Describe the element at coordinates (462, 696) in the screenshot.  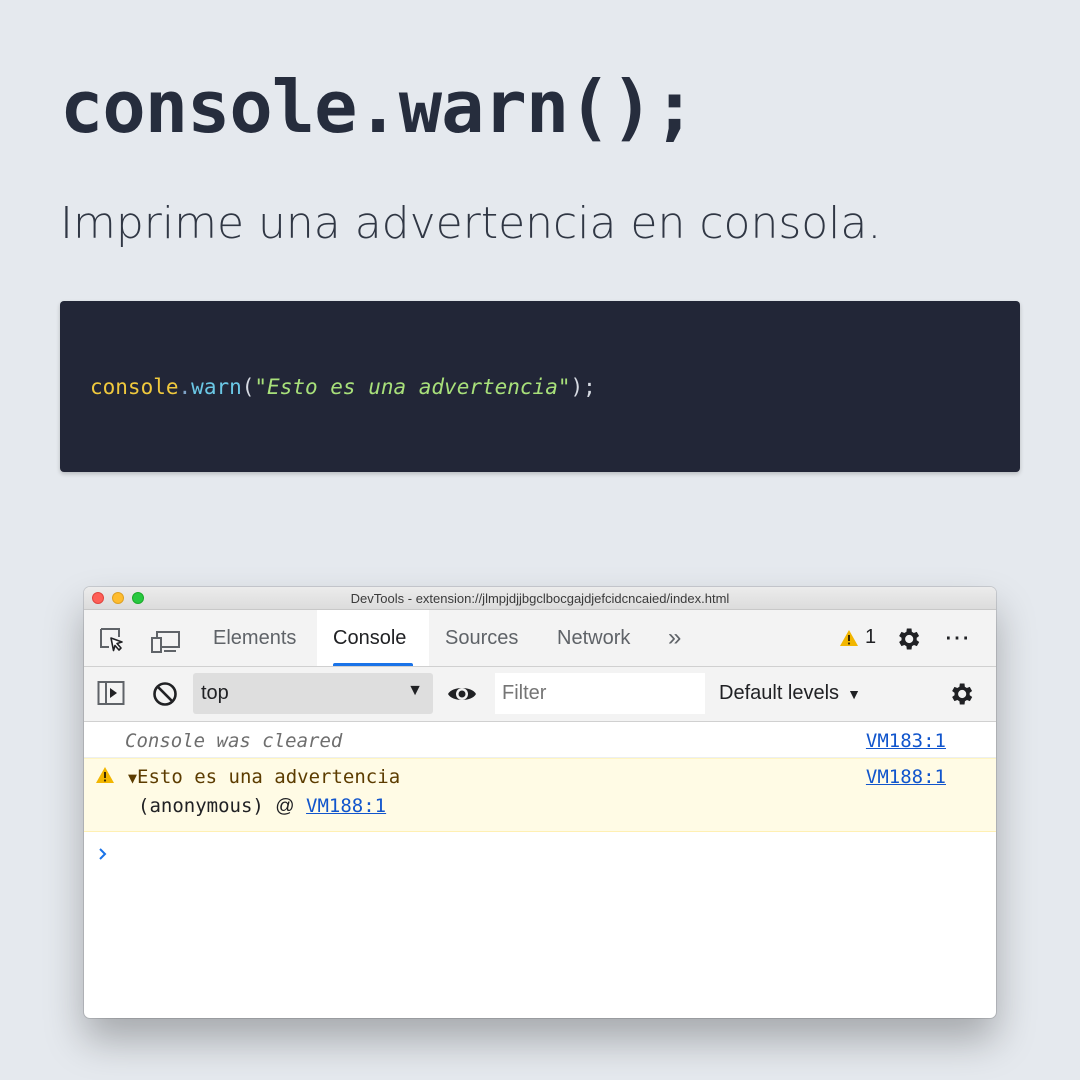
I see `live-expression-eye-icon` at that location.